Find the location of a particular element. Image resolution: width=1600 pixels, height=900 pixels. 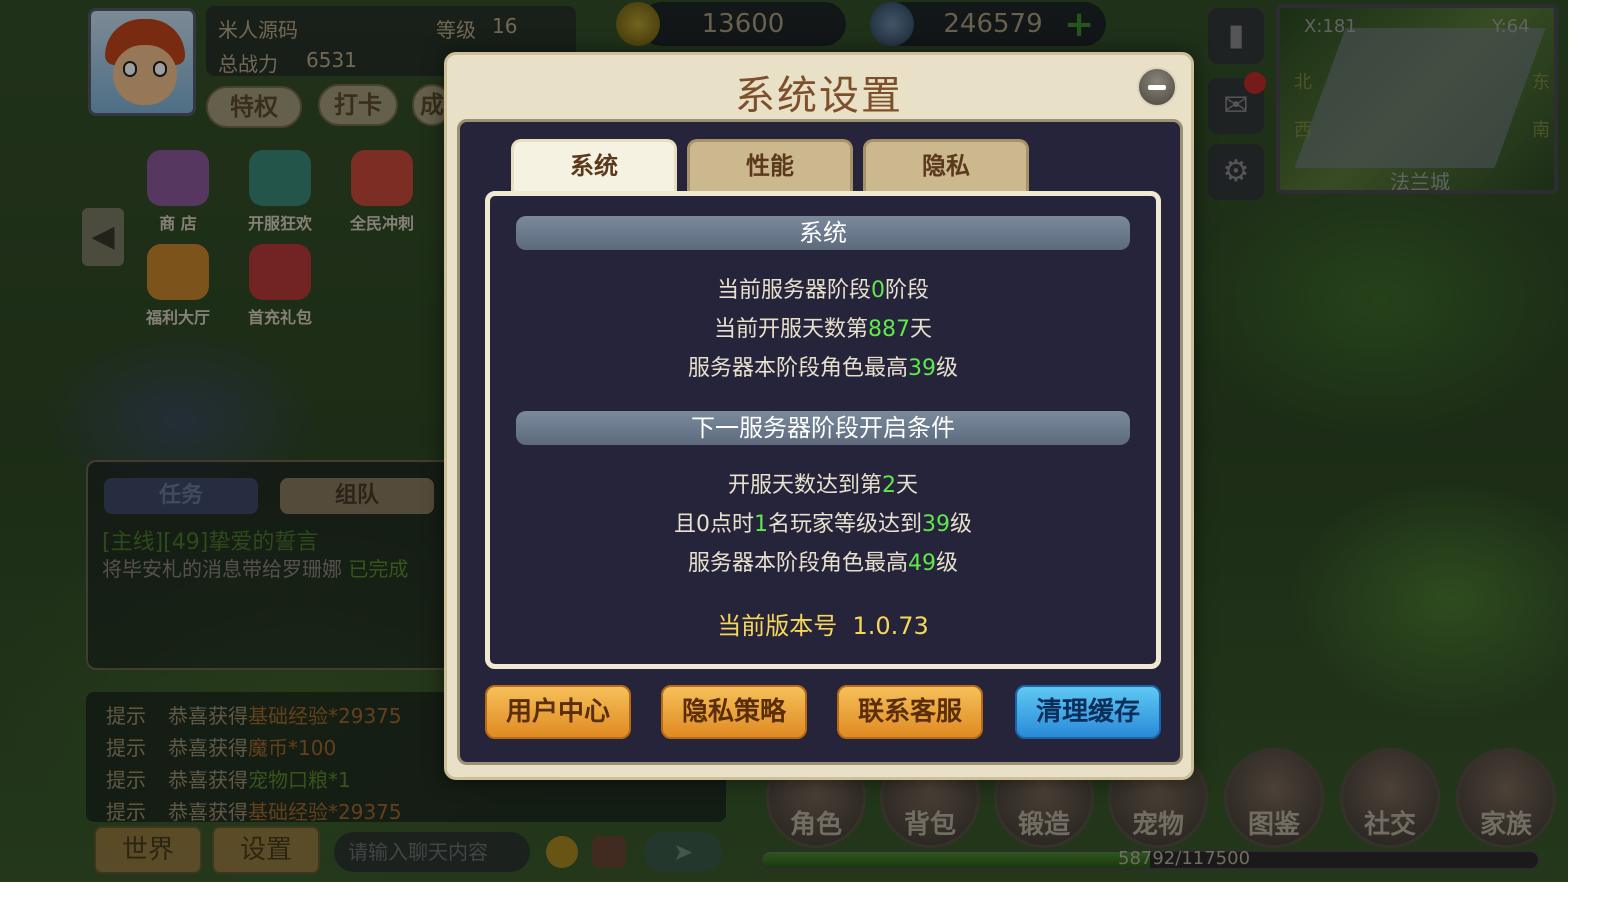

section-header-system: 系统 is located at coordinates (823, 233).